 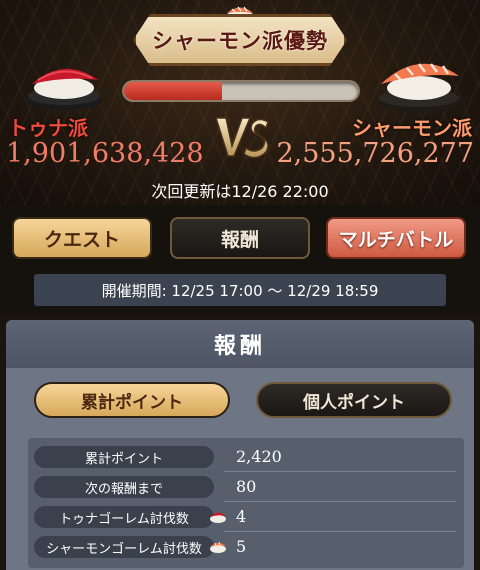 I want to click on tab-reward: 報酬, so click(x=240, y=238).